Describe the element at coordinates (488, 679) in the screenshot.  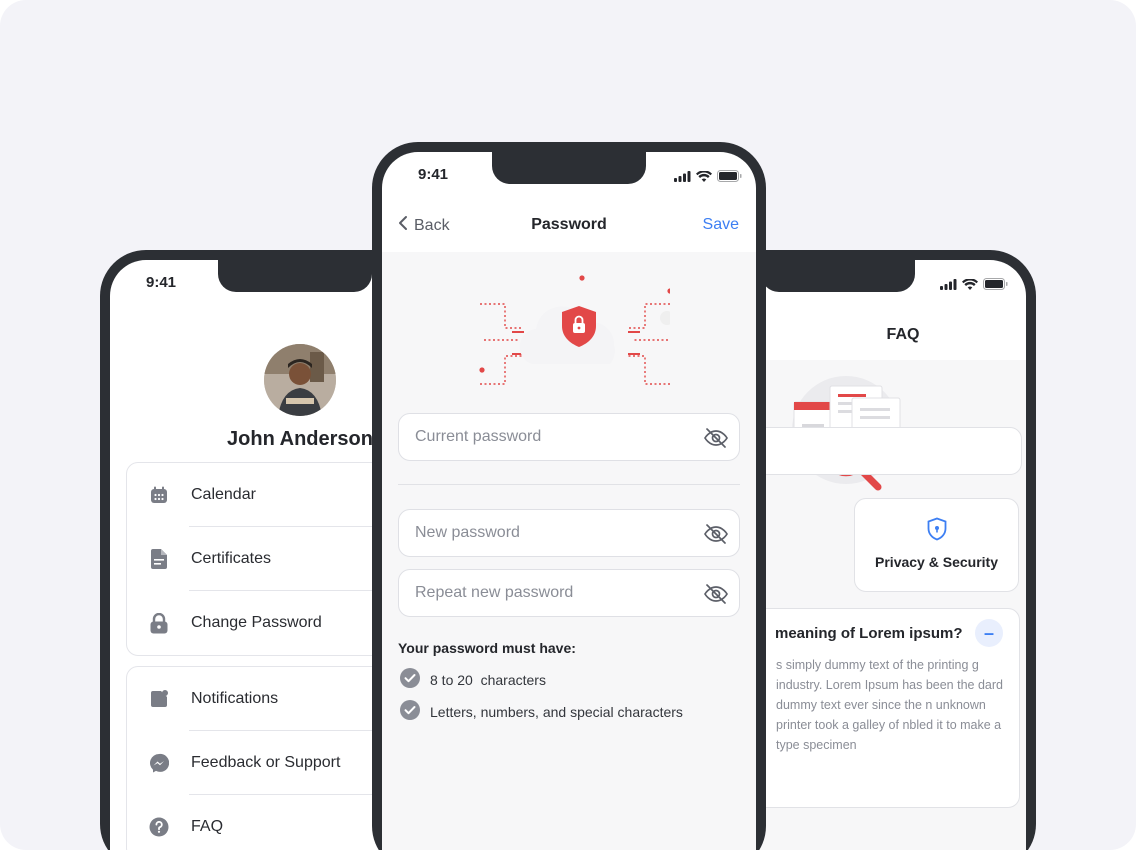
I see `requirement-text: 8 to 20 characters` at that location.